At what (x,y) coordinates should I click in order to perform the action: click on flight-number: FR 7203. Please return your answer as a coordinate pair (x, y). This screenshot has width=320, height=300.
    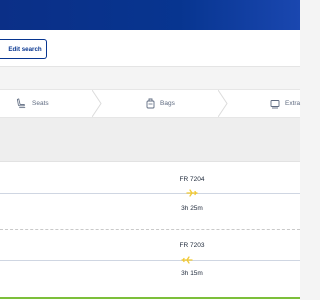
    Looking at the image, I should click on (192, 245).